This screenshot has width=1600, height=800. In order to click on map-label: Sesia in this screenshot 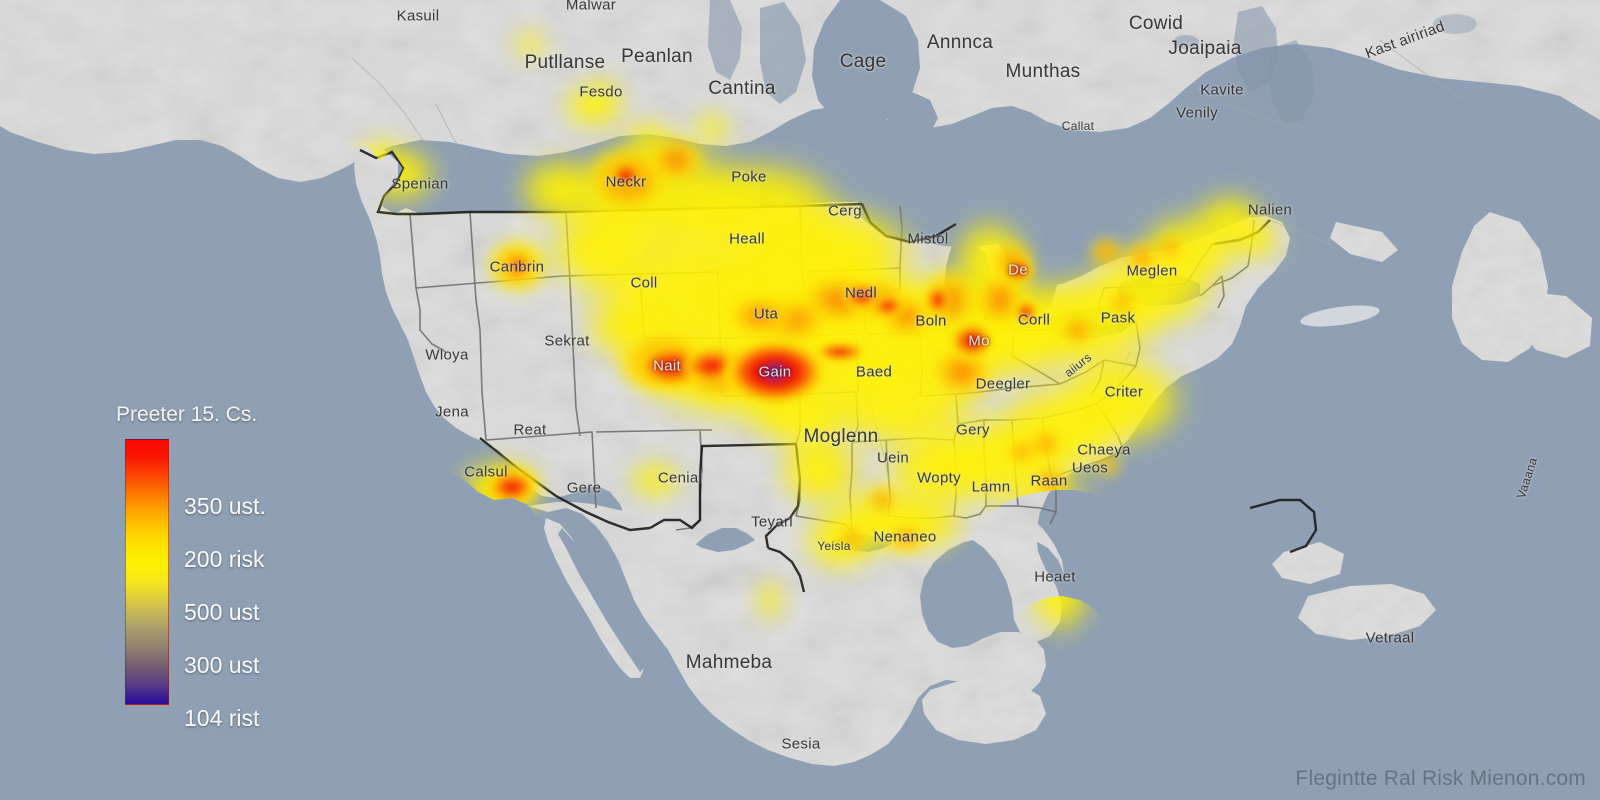, I will do `click(801, 744)`.